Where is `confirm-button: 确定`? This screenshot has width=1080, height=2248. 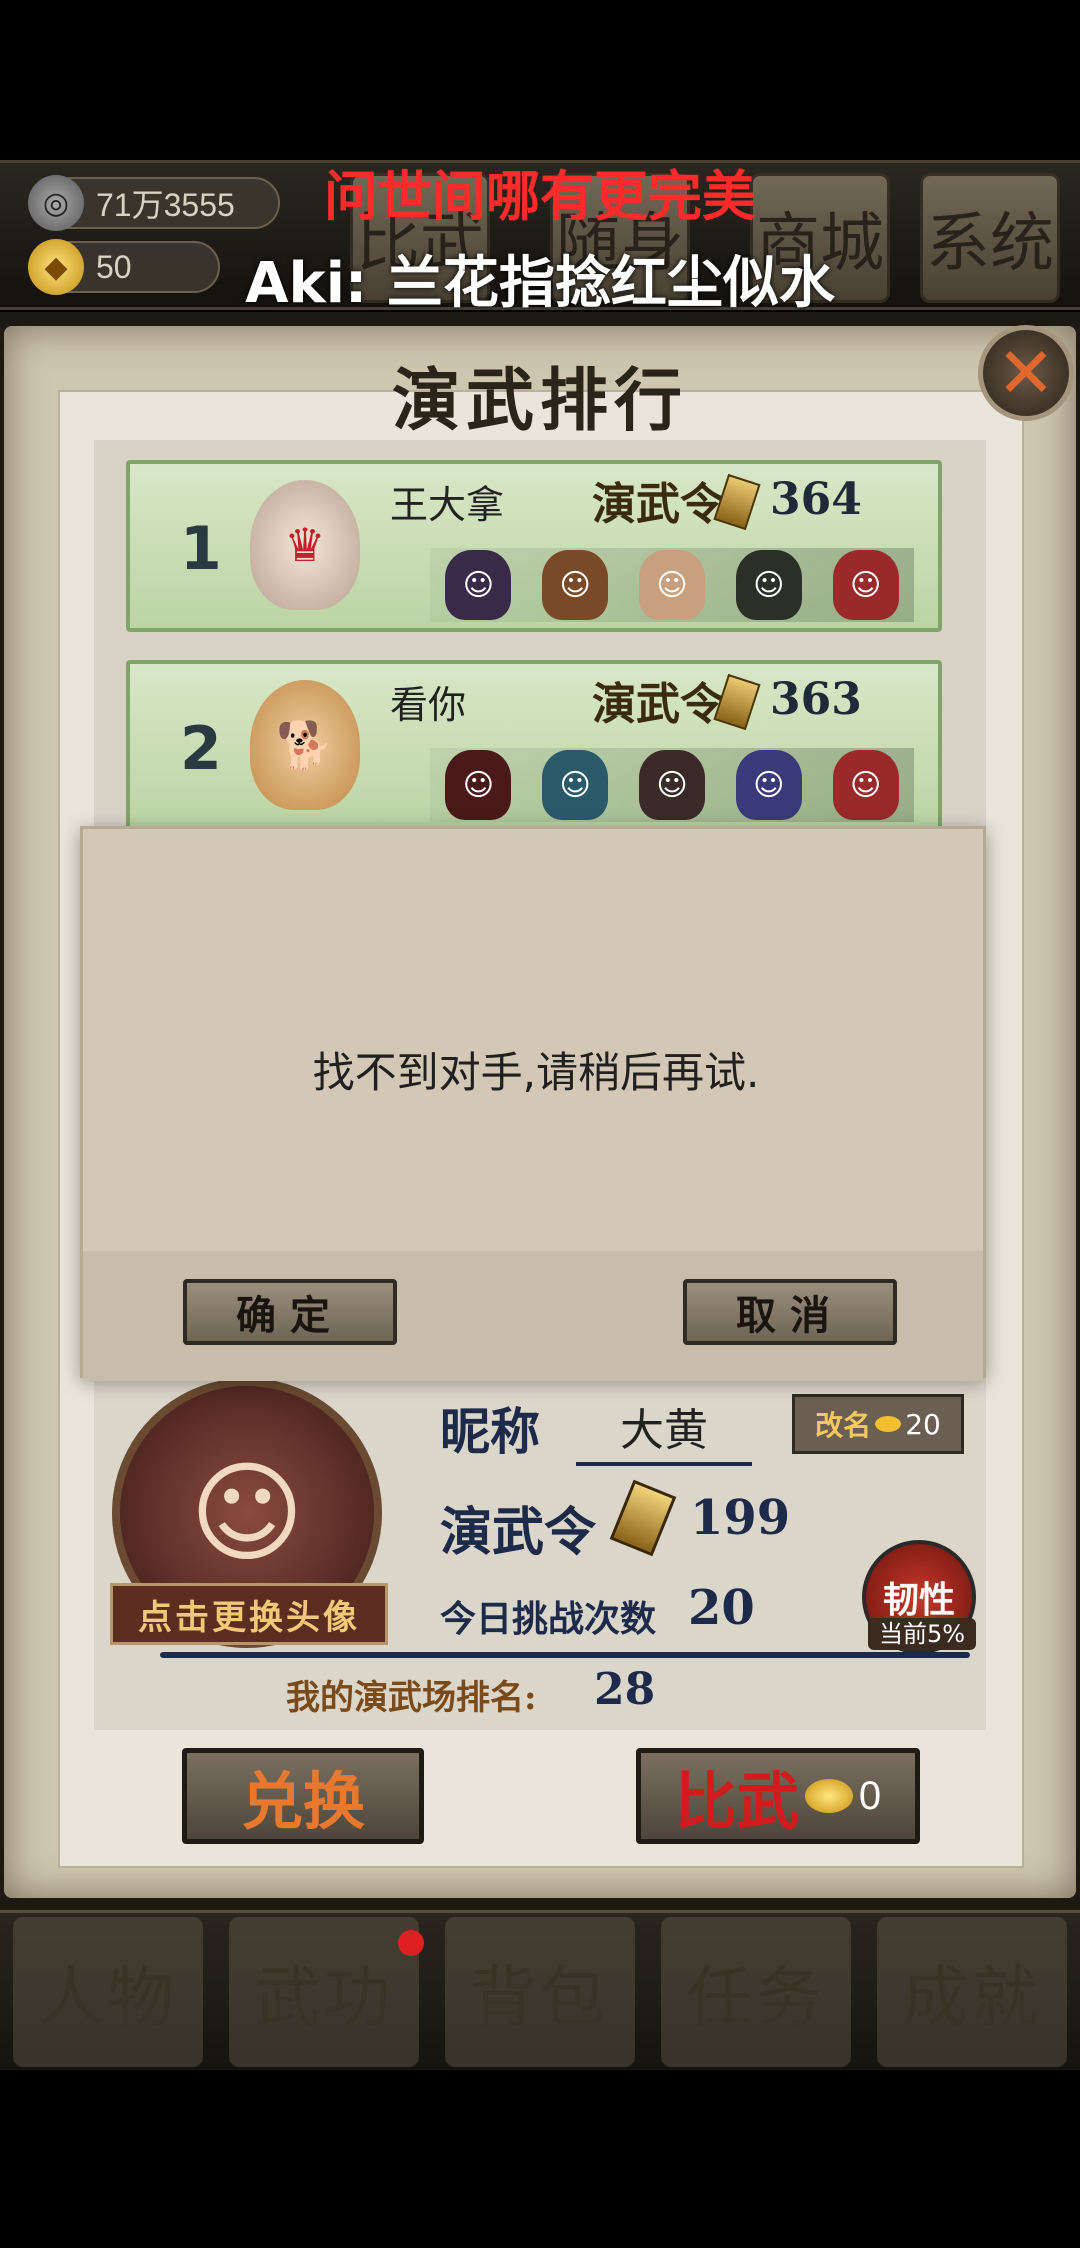 confirm-button: 确定 is located at coordinates (290, 1312).